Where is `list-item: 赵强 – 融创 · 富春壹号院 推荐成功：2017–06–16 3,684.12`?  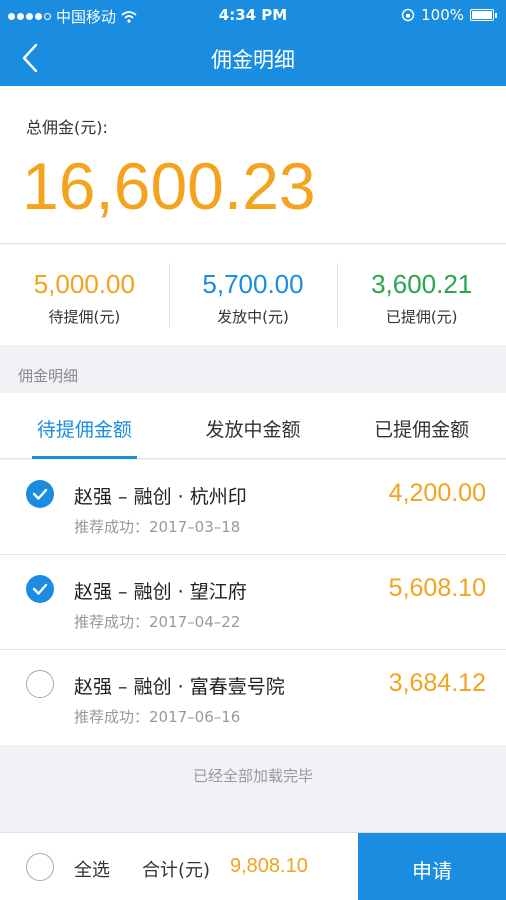
list-item: 赵强 – 融创 · 富春壹号院 推荐成功：2017–06–16 3,684.12 is located at coordinates (253, 697).